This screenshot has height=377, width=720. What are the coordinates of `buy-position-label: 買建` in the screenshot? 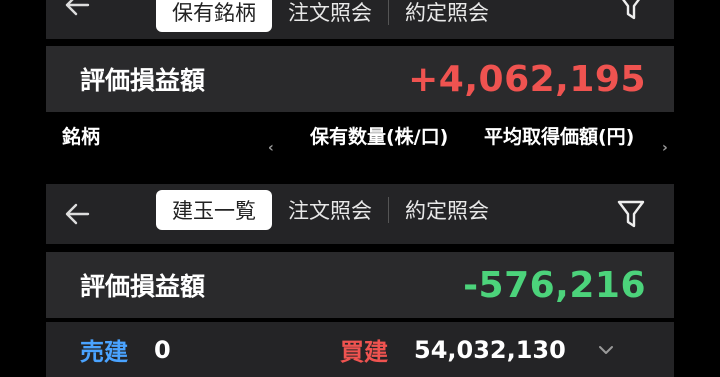 It's located at (364, 352).